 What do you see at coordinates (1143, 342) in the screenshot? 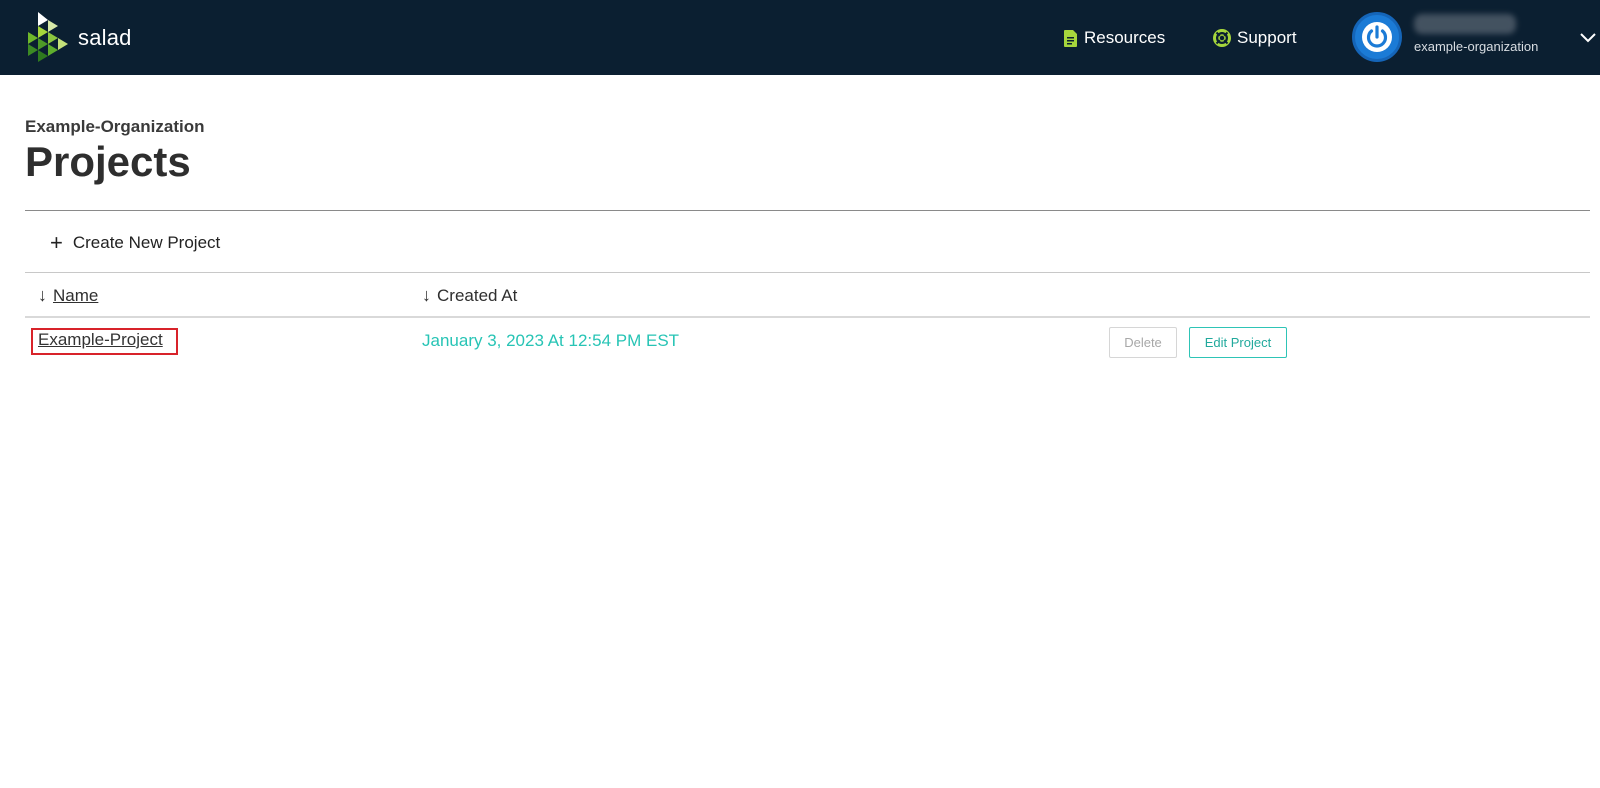
I see `delete-button: Delete` at bounding box center [1143, 342].